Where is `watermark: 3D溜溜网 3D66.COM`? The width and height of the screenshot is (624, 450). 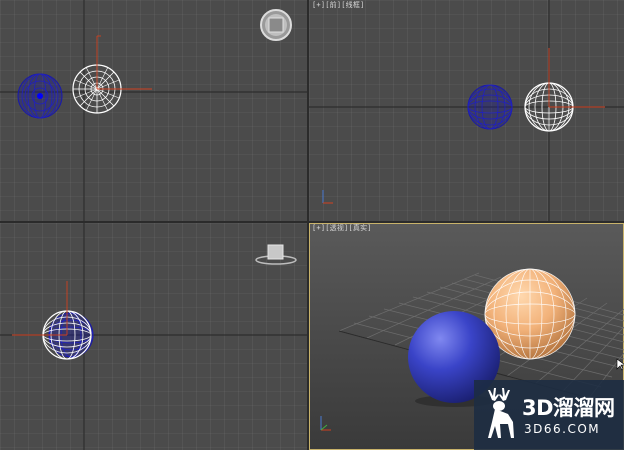 watermark: 3D溜溜网 3D66.COM is located at coordinates (549, 415).